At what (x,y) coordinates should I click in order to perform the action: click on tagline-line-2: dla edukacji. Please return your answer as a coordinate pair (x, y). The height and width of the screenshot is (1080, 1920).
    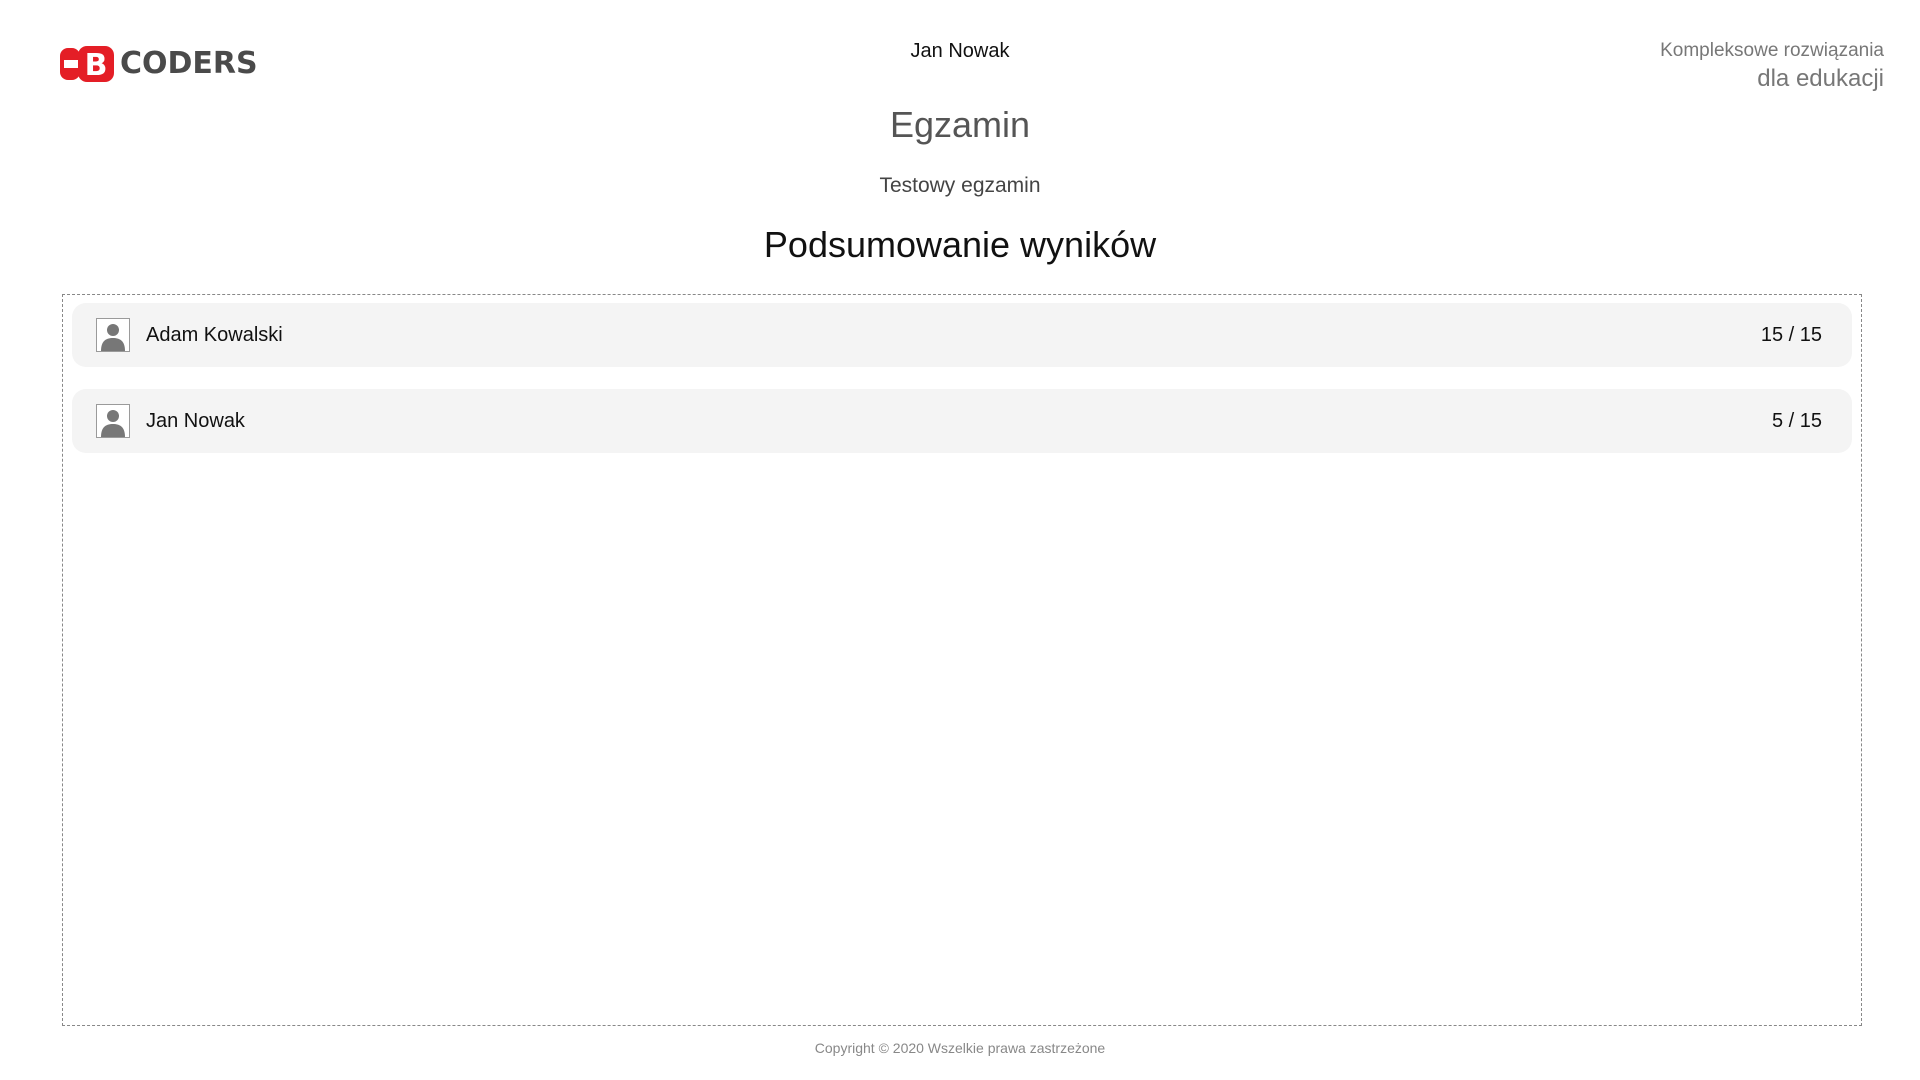
    Looking at the image, I should click on (1820, 78).